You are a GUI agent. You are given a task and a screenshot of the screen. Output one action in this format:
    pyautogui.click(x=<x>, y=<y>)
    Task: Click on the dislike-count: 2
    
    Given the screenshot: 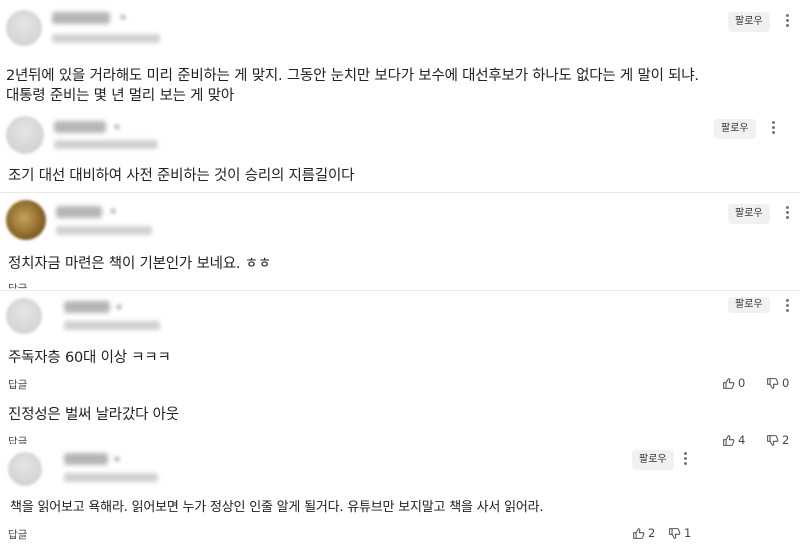 What is the action you would take?
    pyautogui.click(x=786, y=440)
    